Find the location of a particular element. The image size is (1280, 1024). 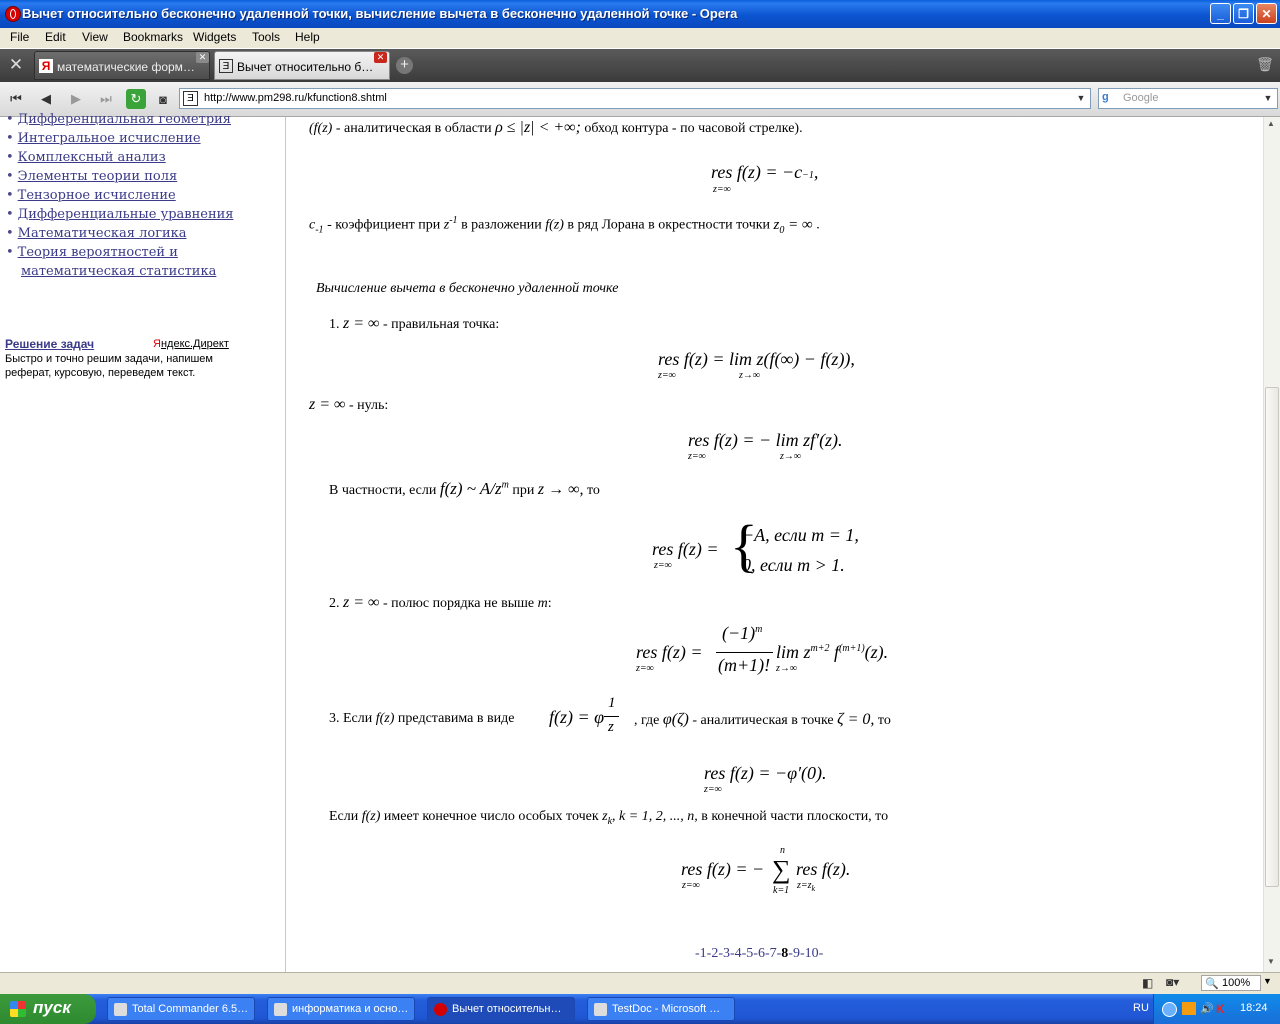

menu-help: Help is located at coordinates (307, 37).